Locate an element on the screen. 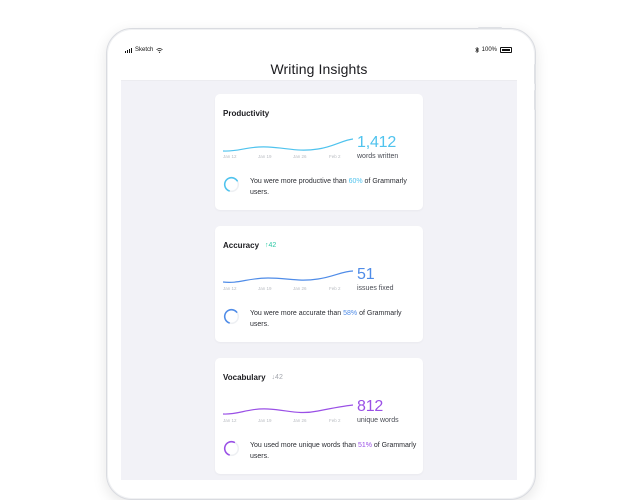  battery-percent: 100% is located at coordinates (489, 50).